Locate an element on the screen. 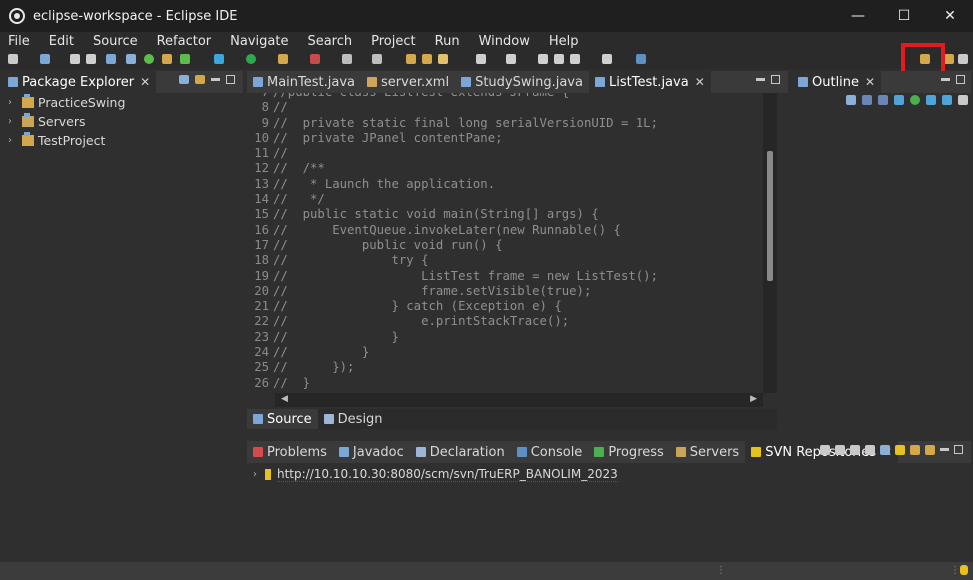 This screenshot has width=973, height=580. scroll-right-icon: ▶ is located at coordinates (753, 399).